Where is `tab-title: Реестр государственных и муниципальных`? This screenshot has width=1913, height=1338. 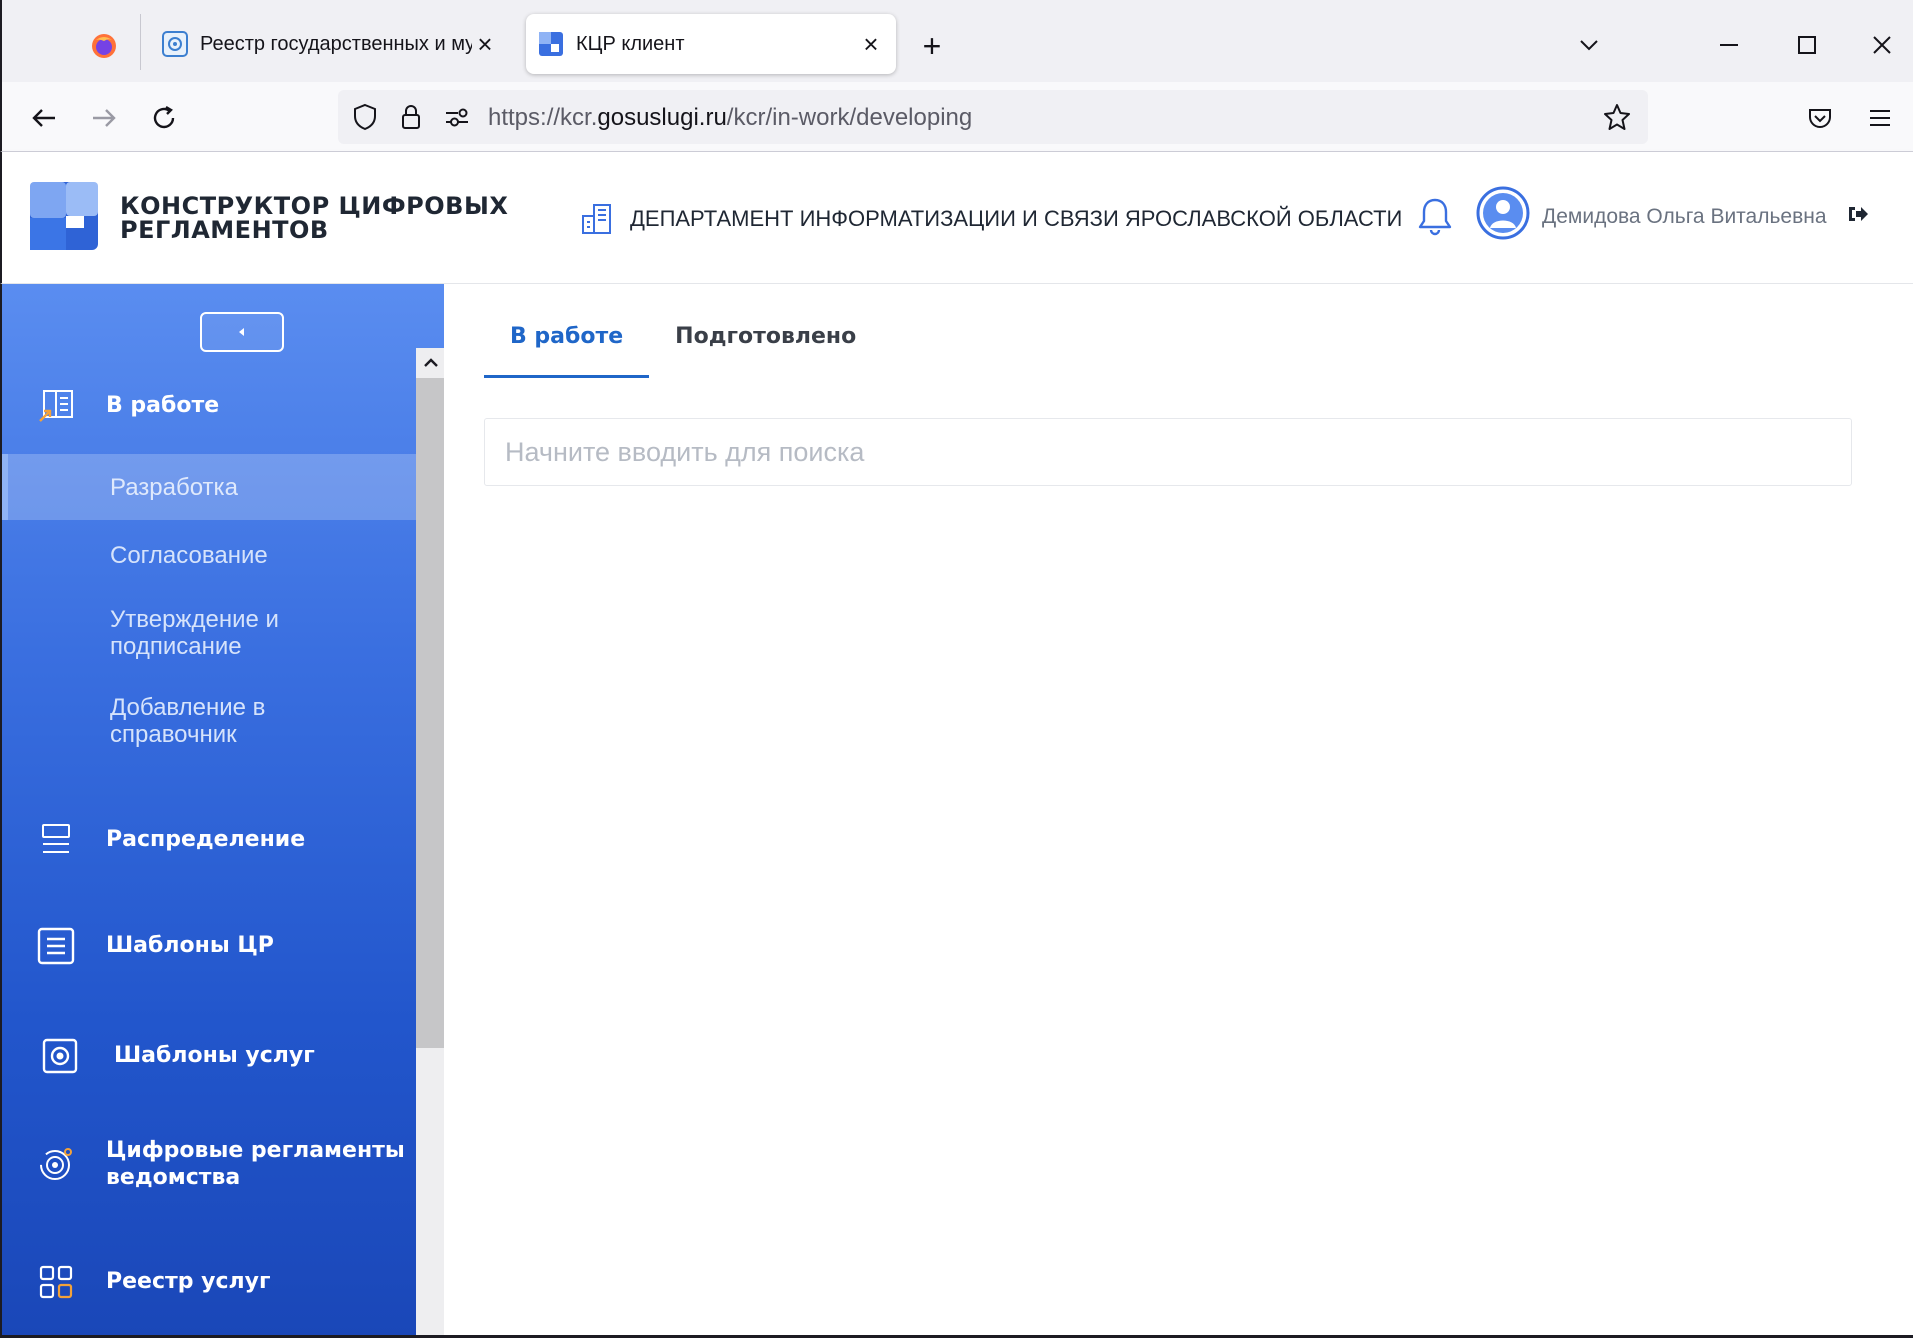
tab-title: Реестр государственных и муниципальных is located at coordinates (336, 43).